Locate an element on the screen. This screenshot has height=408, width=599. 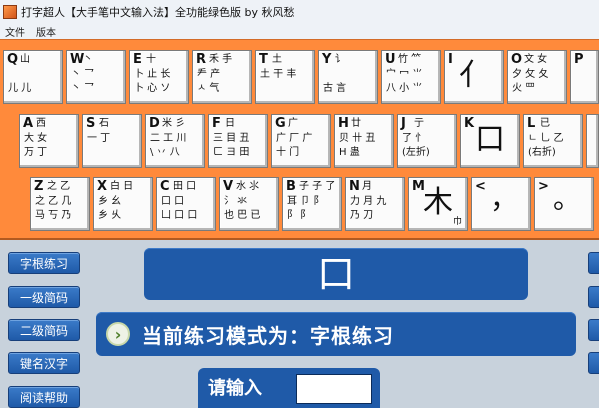
key-l: L 已 ㄴ 乚 乙 (右折) is located at coordinates (553, 141).